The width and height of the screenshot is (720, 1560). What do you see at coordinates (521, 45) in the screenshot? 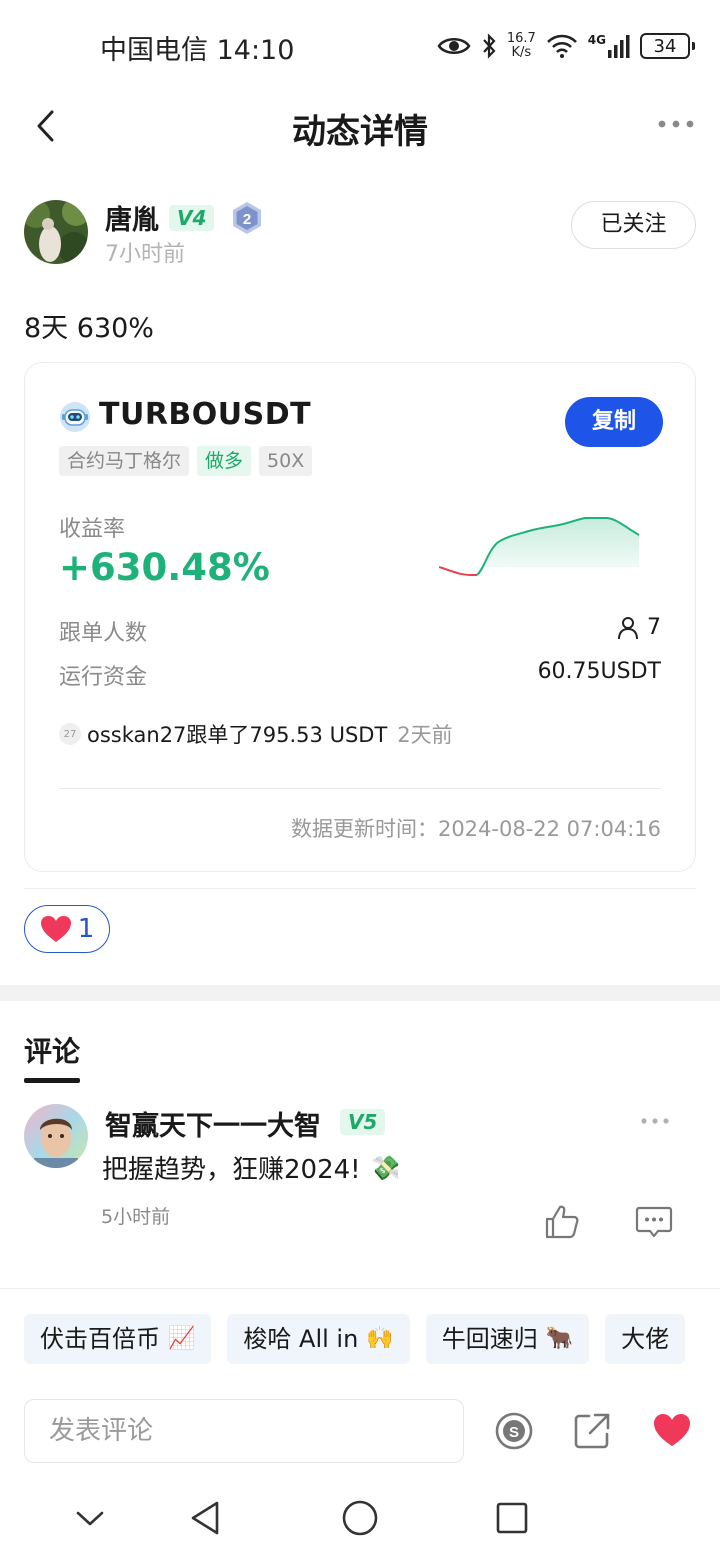
I see `network-speed: 16.7 K/s` at bounding box center [521, 45].